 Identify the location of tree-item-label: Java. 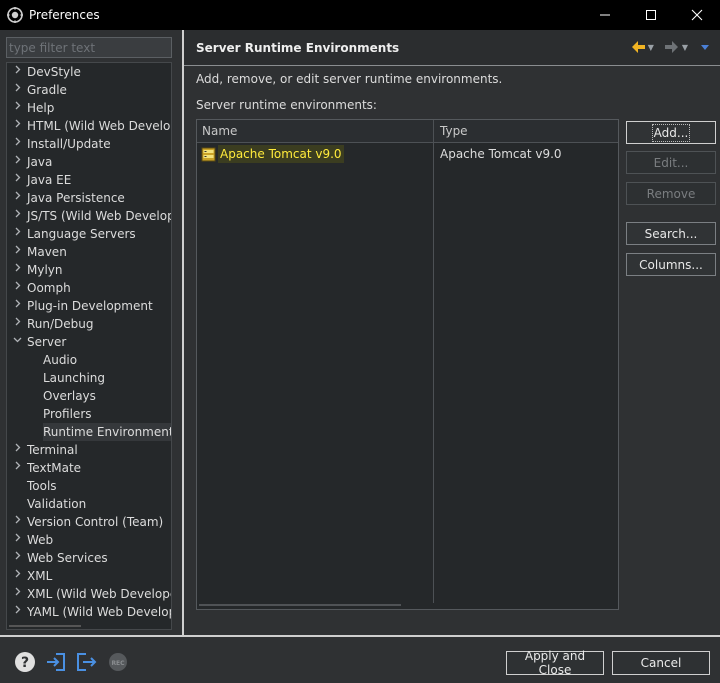
(40, 162).